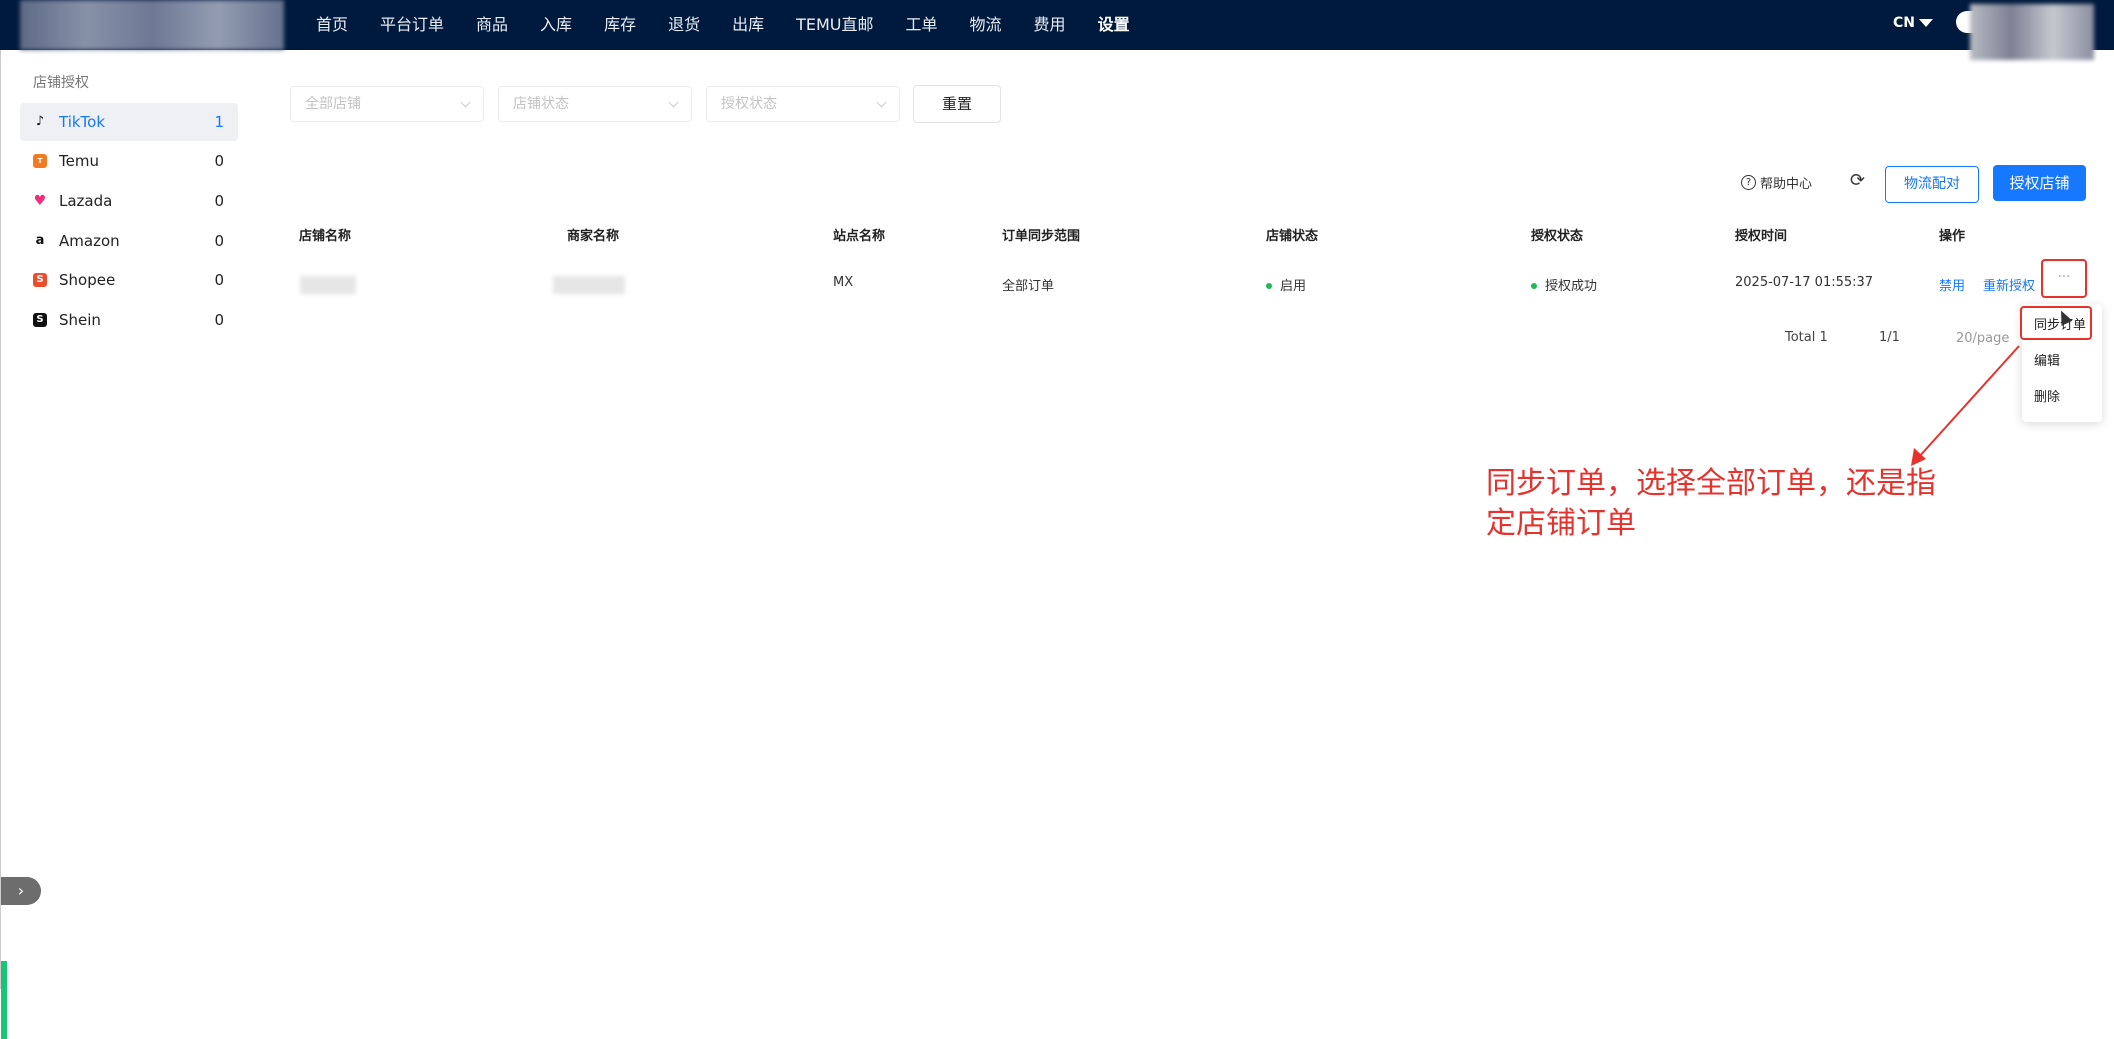 The height and width of the screenshot is (1039, 2114). What do you see at coordinates (1726, 504) in the screenshot?
I see `annotation-text: 同步订单，选择全部订单，还是指 定店铺订单` at bounding box center [1726, 504].